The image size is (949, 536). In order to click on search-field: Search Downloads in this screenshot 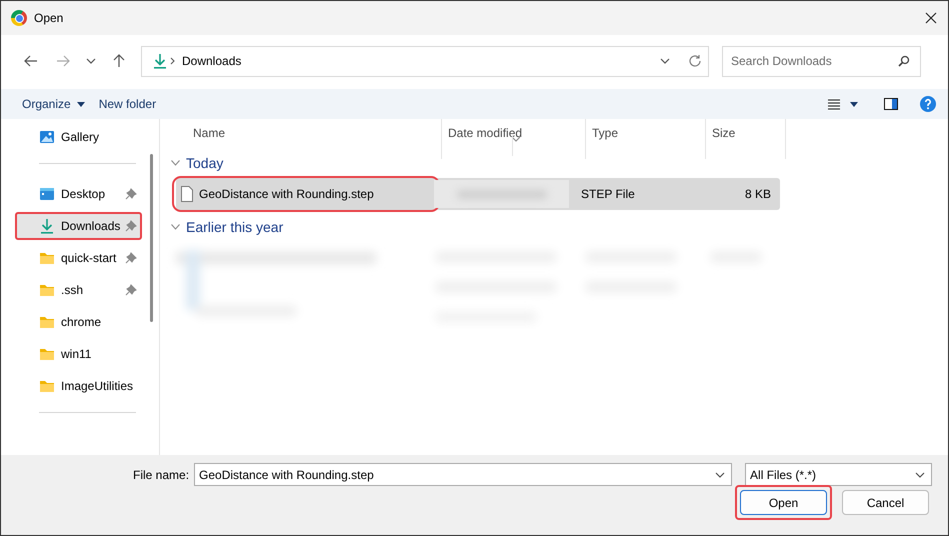, I will do `click(821, 61)`.